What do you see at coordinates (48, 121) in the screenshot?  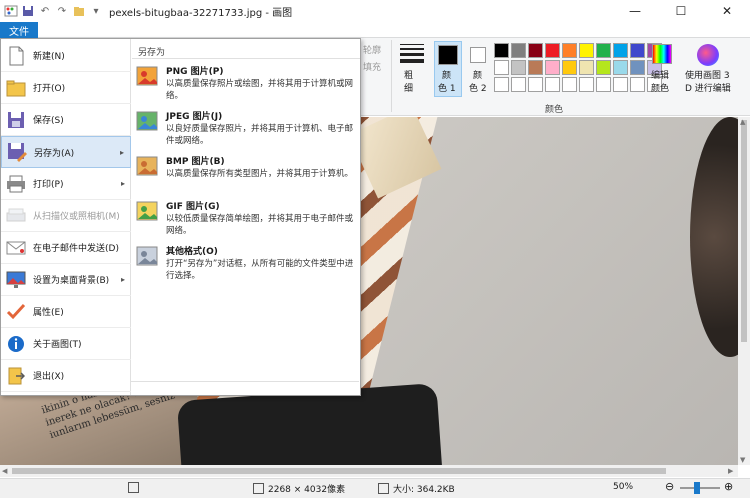 I see `file-menu-item-label: 保存(S)` at bounding box center [48, 121].